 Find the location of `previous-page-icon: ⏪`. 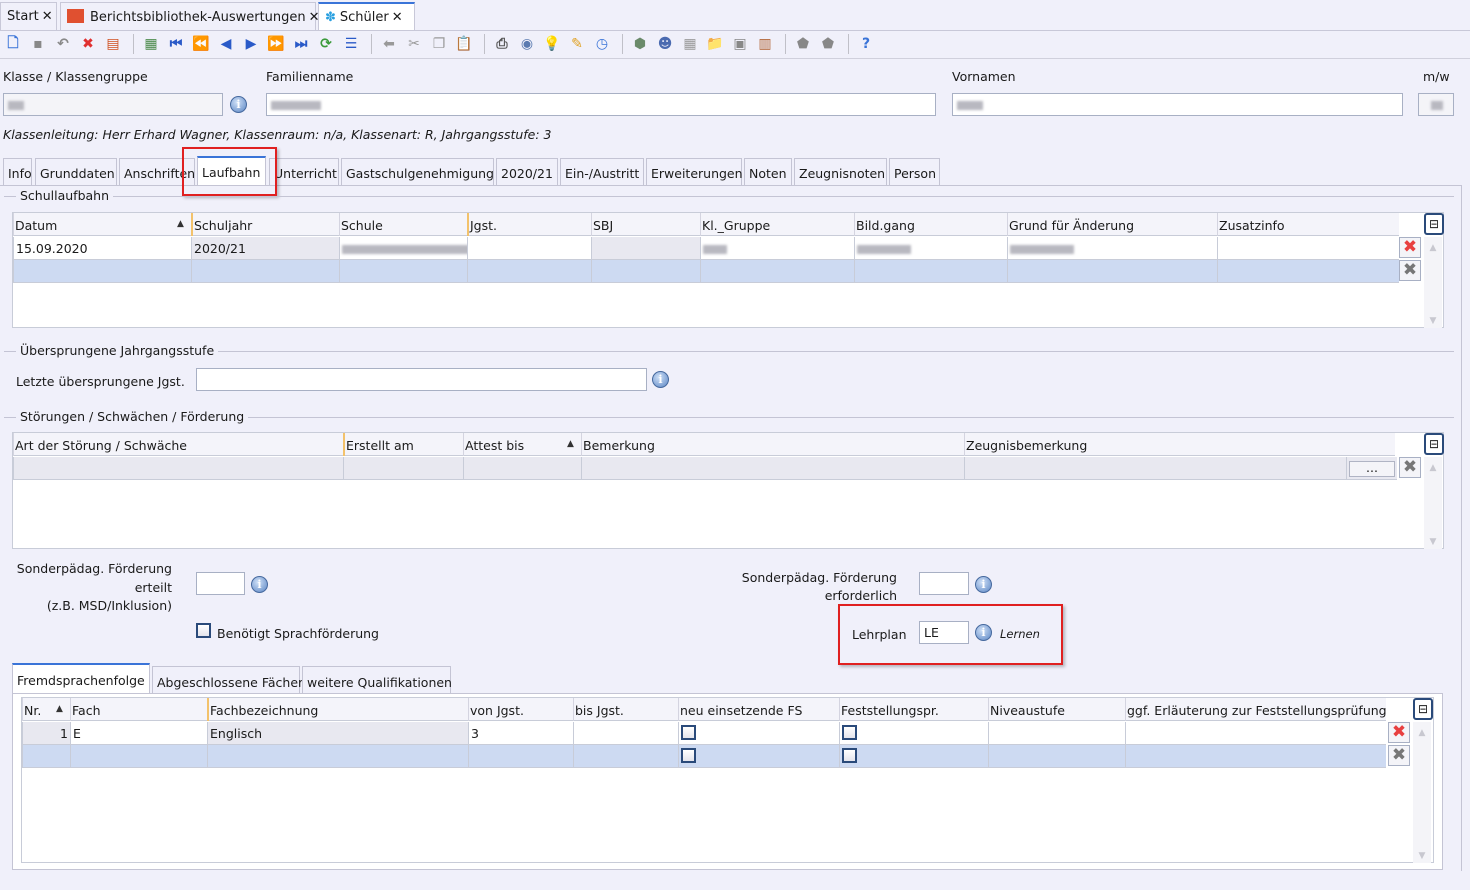

previous-page-icon: ⏪ is located at coordinates (201, 44).